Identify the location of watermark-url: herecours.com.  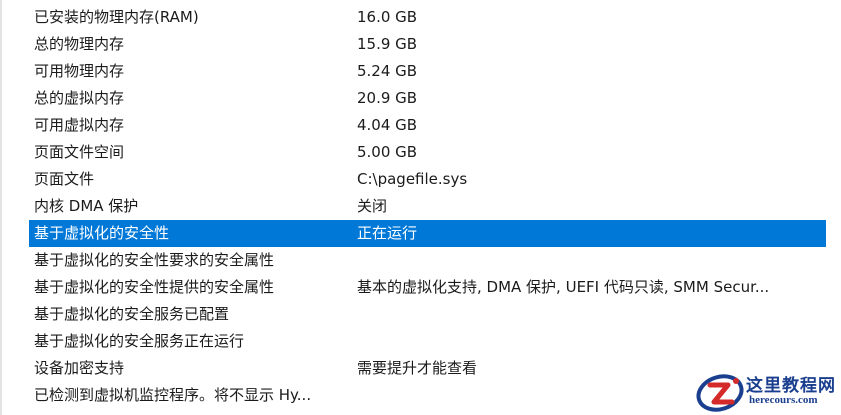
(783, 400).